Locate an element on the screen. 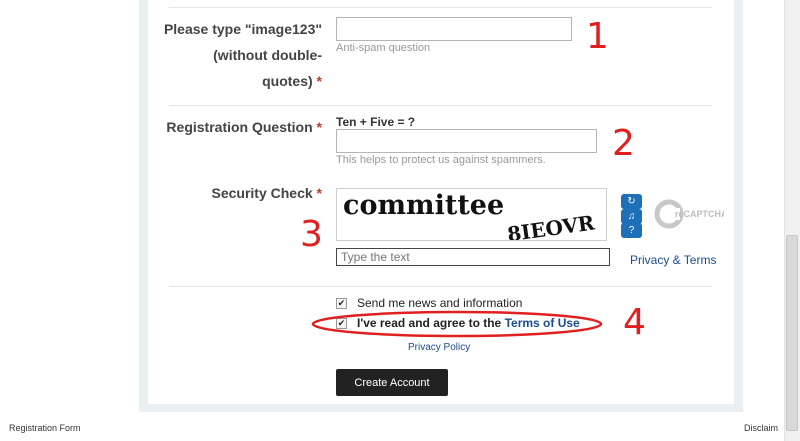  recaptcha-logo: reCAPTCHA™ is located at coordinates (689, 214).